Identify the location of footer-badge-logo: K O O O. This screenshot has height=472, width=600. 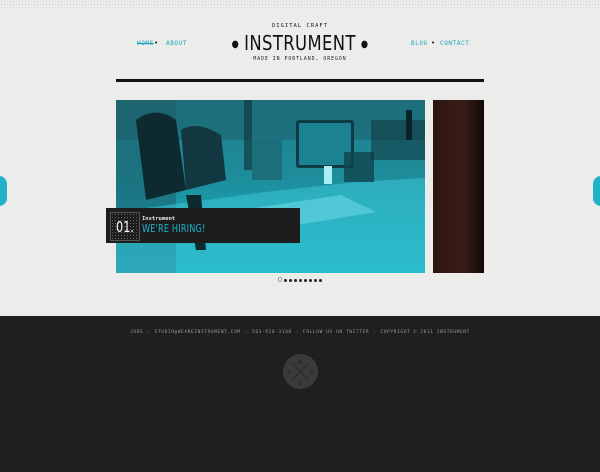
(300, 371).